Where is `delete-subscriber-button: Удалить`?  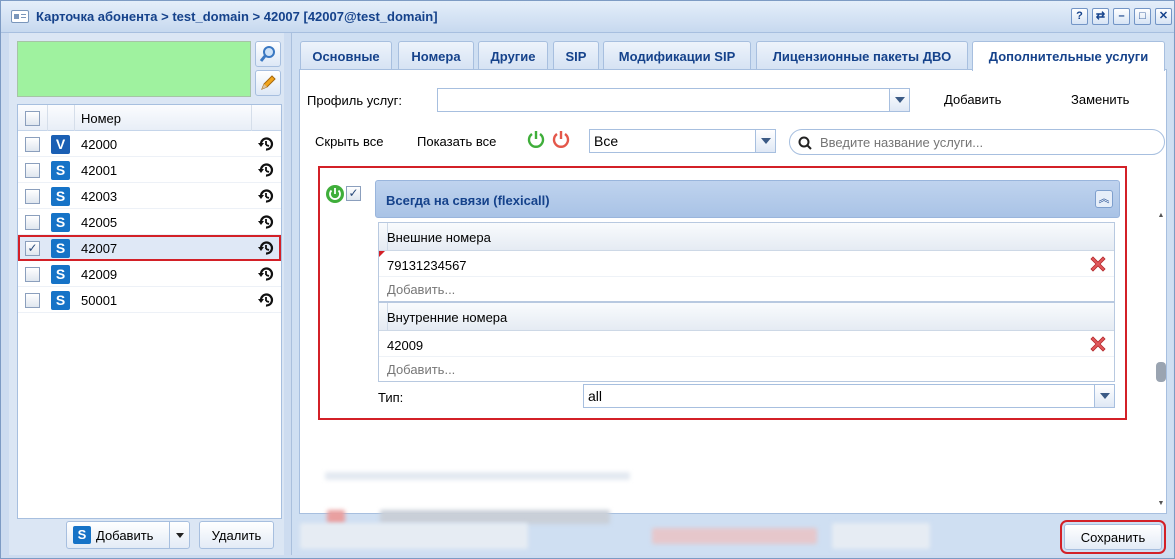 delete-subscriber-button: Удалить is located at coordinates (236, 535).